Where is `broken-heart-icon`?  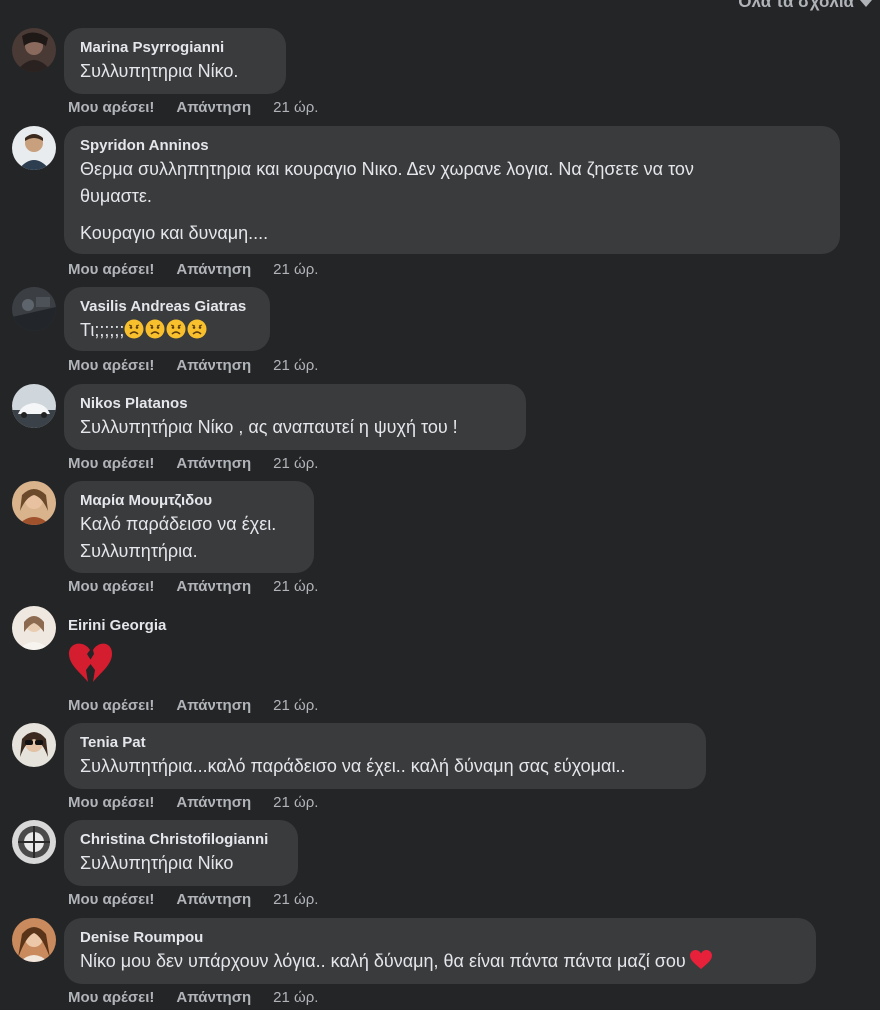
broken-heart-icon is located at coordinates (90, 662).